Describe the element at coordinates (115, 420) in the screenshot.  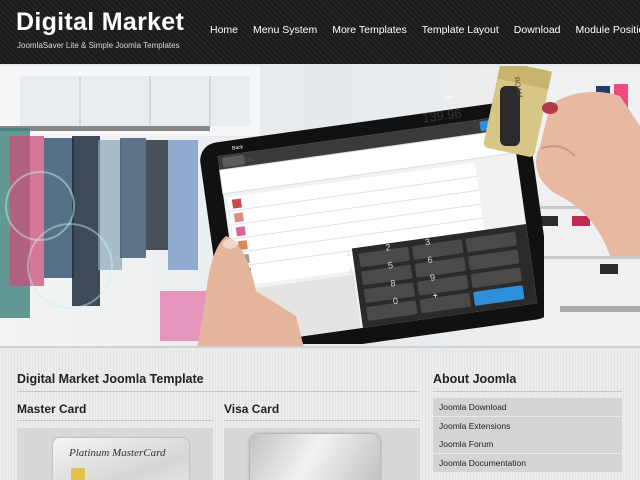
I see `master-card-divider` at that location.